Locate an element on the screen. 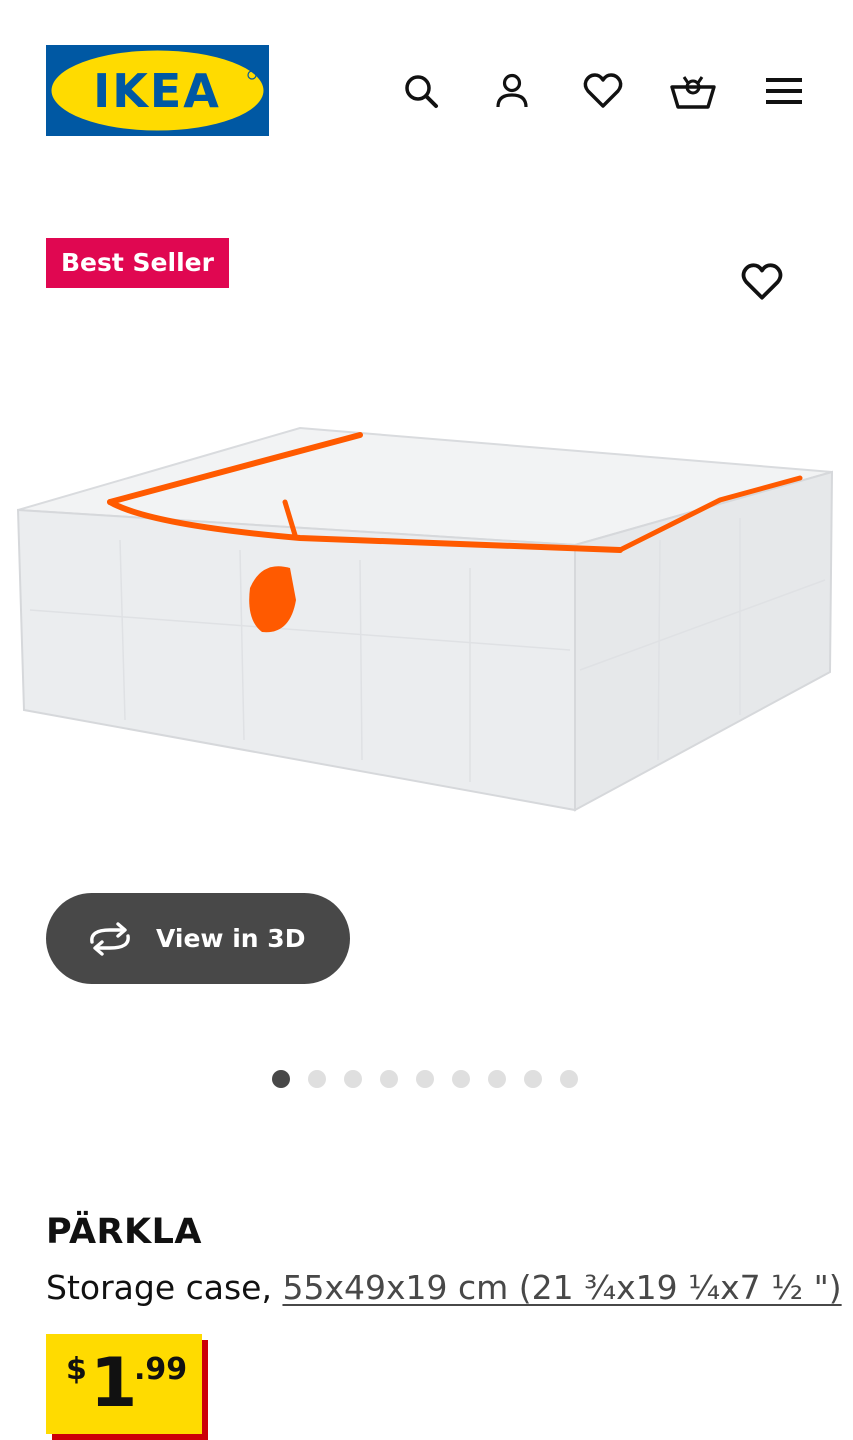  rotate-3d-icon is located at coordinates (110, 938).